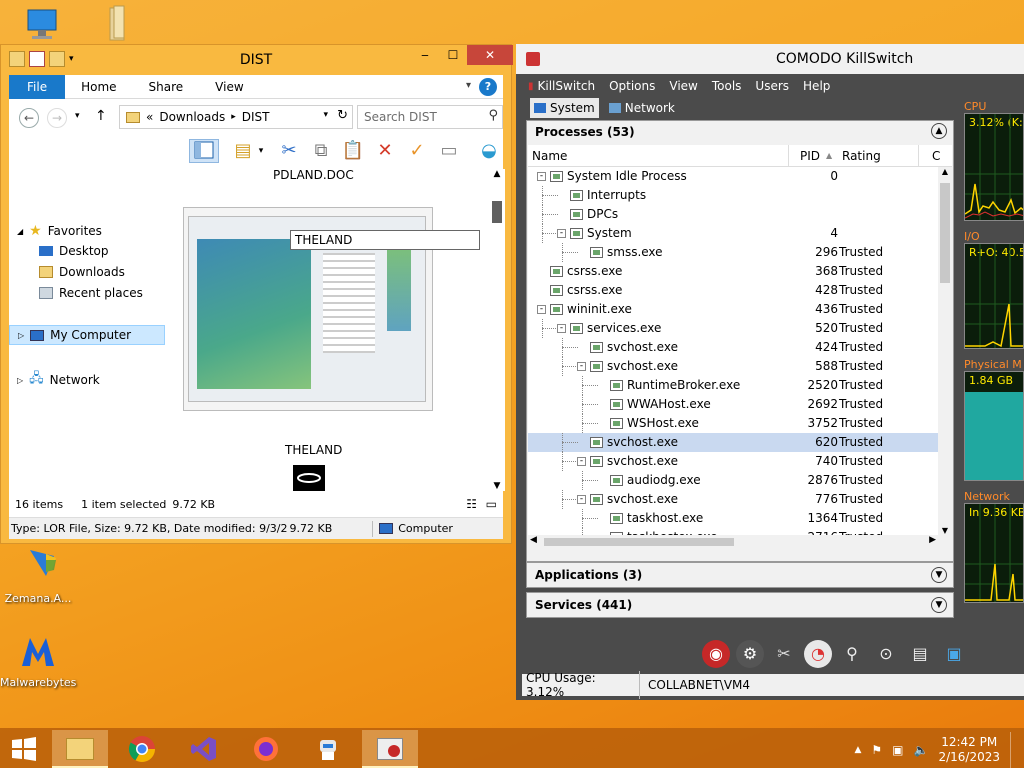 This screenshot has width=1024, height=768. What do you see at coordinates (994, 546) in the screenshot?
I see `network-graph: Network In 9.36 KB` at bounding box center [994, 546].